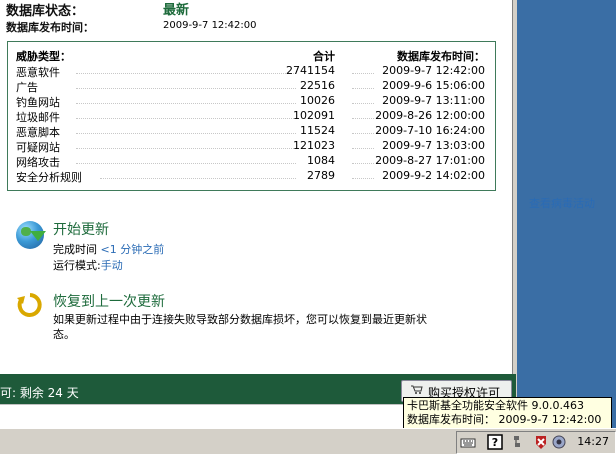 This screenshot has height=454, width=616. I want to click on taskbar-clock: 14:27, so click(593, 441).